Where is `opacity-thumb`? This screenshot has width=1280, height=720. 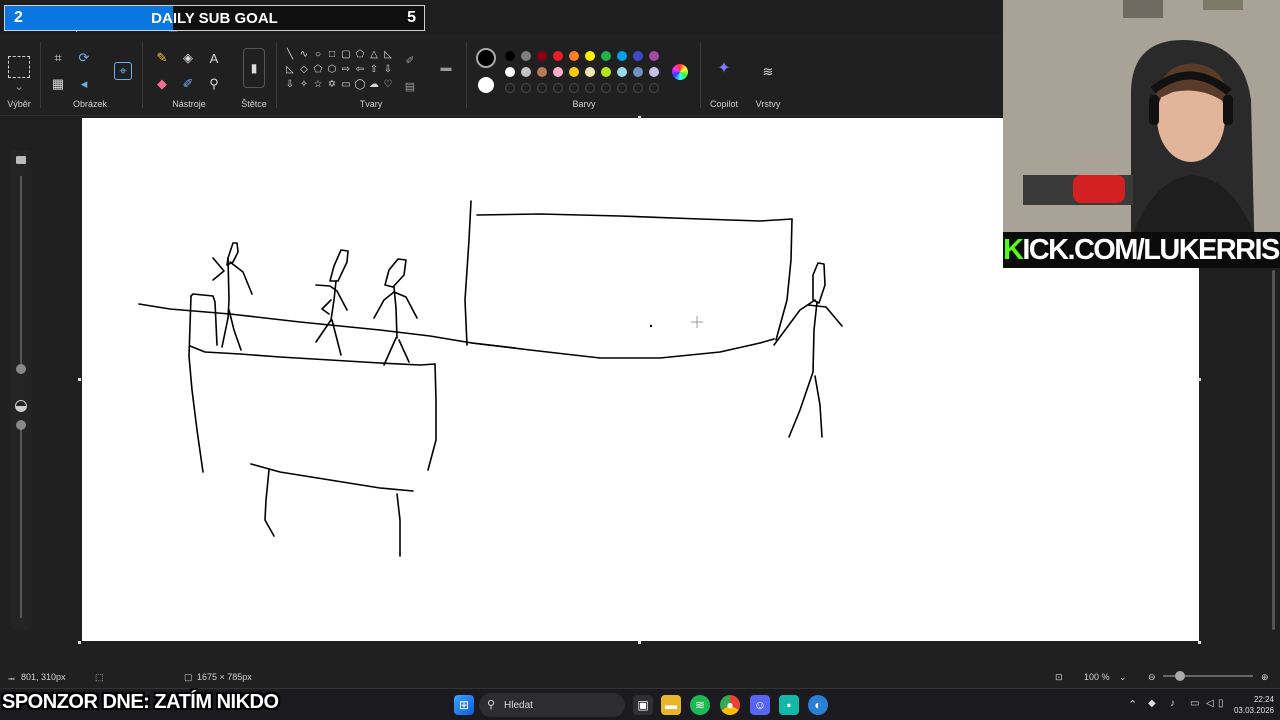 opacity-thumb is located at coordinates (21, 425).